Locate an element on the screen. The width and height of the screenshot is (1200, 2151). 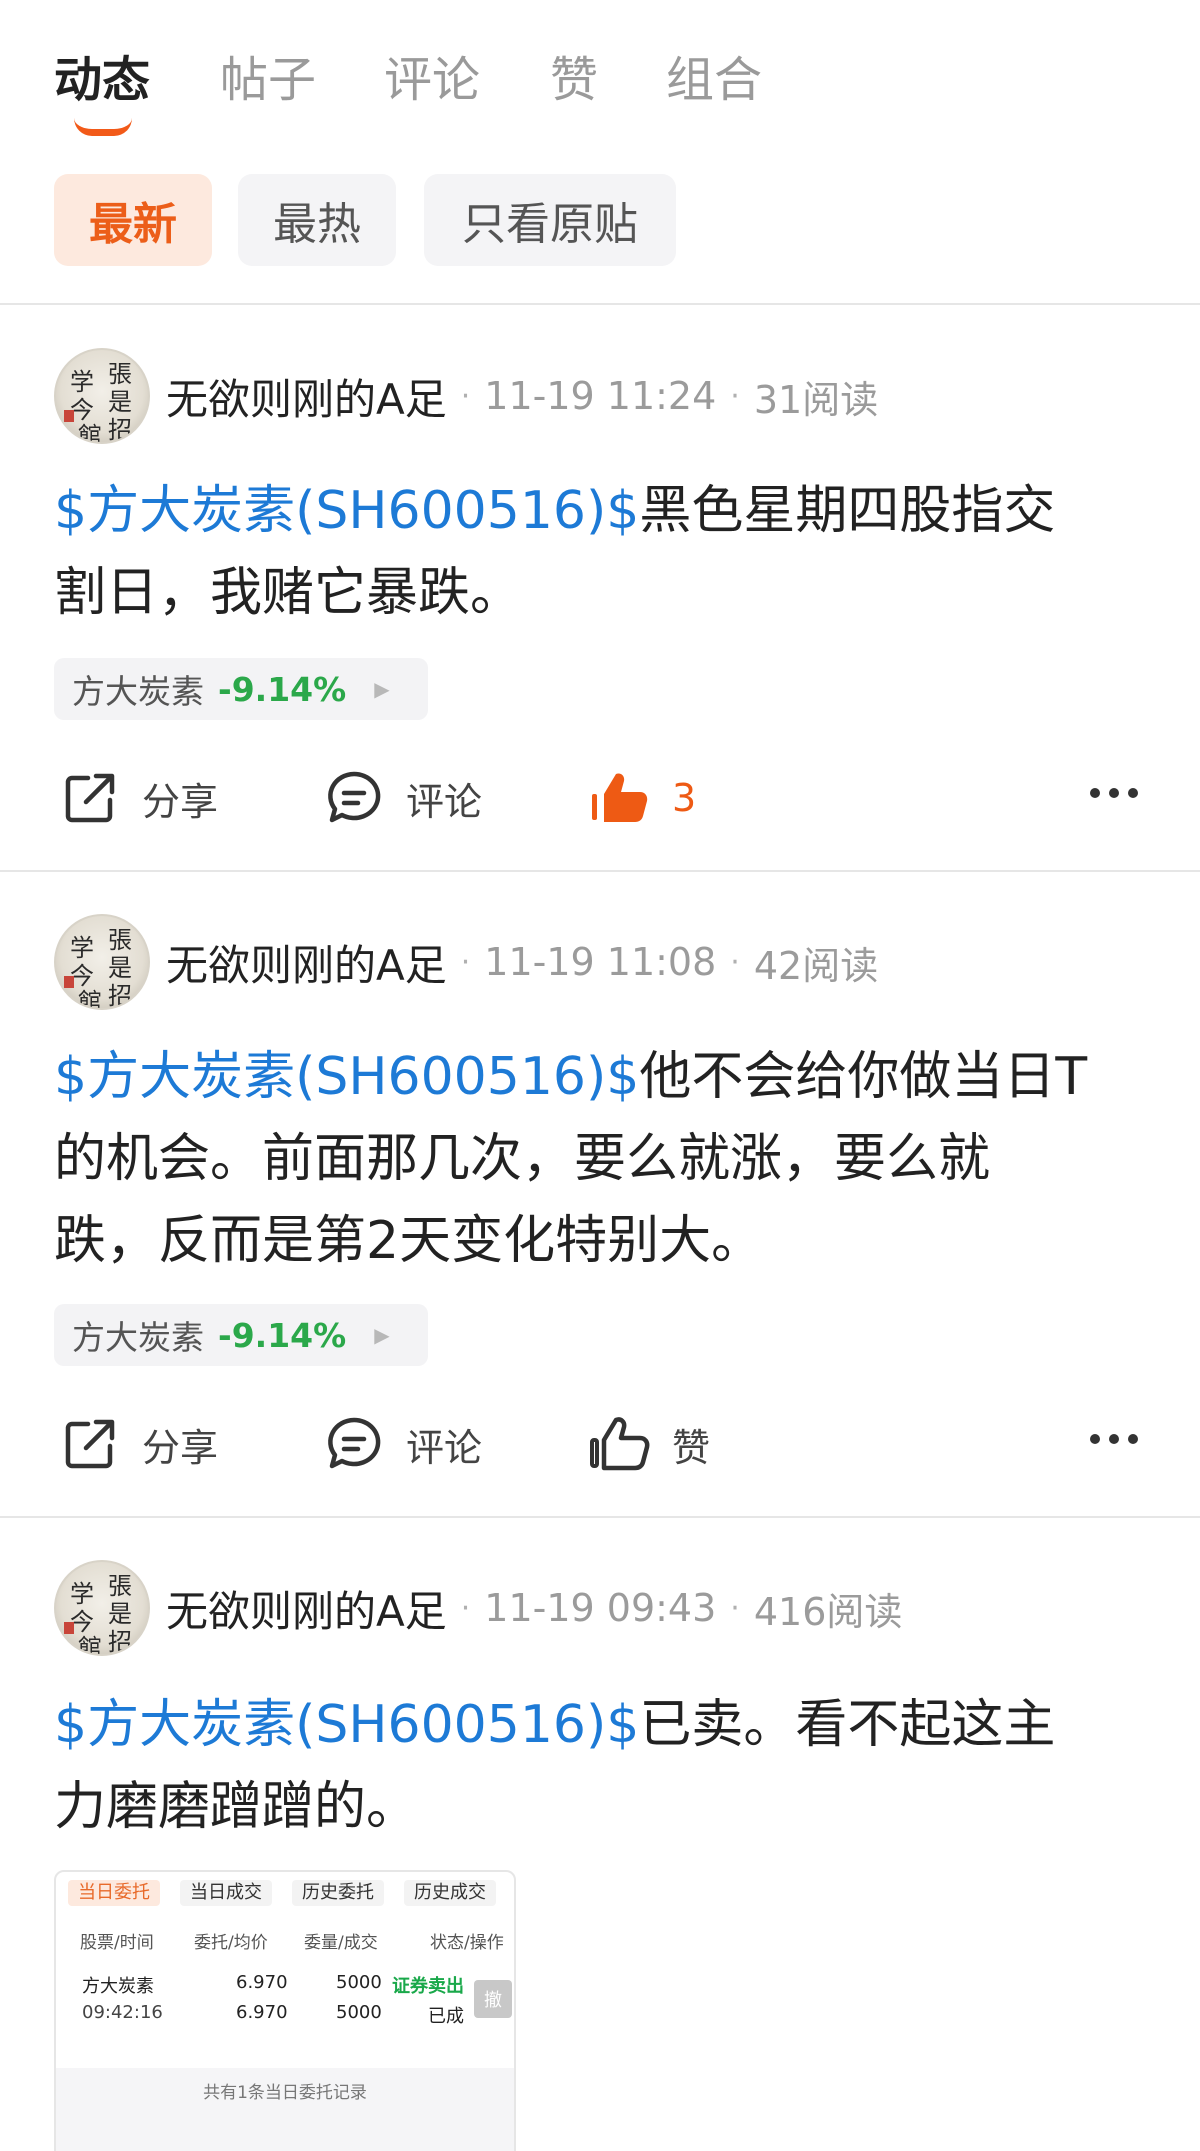
filter-original-only: 只看原贴 is located at coordinates (550, 220).